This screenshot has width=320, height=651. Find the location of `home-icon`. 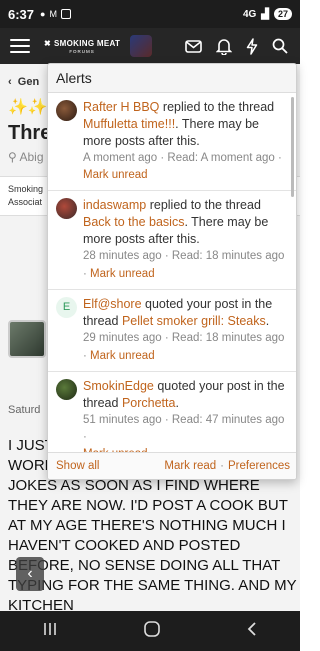

home-icon is located at coordinates (152, 631).